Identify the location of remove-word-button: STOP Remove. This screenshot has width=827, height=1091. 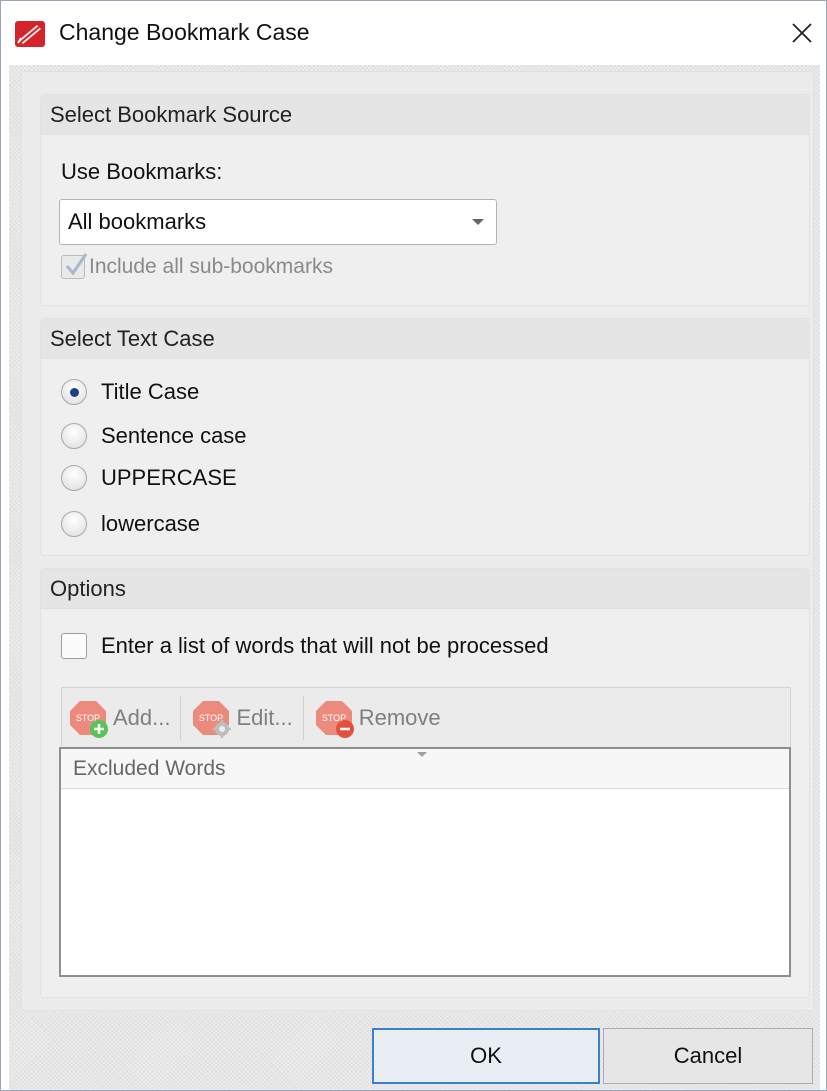
(377, 718).